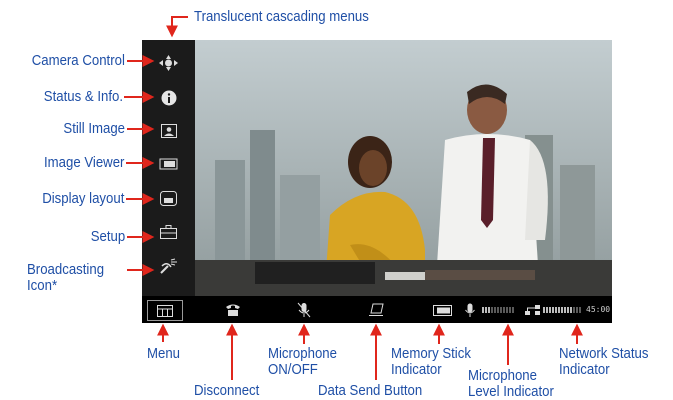  I want to click on label-microphone: Microphone ON/OFF, so click(302, 362).